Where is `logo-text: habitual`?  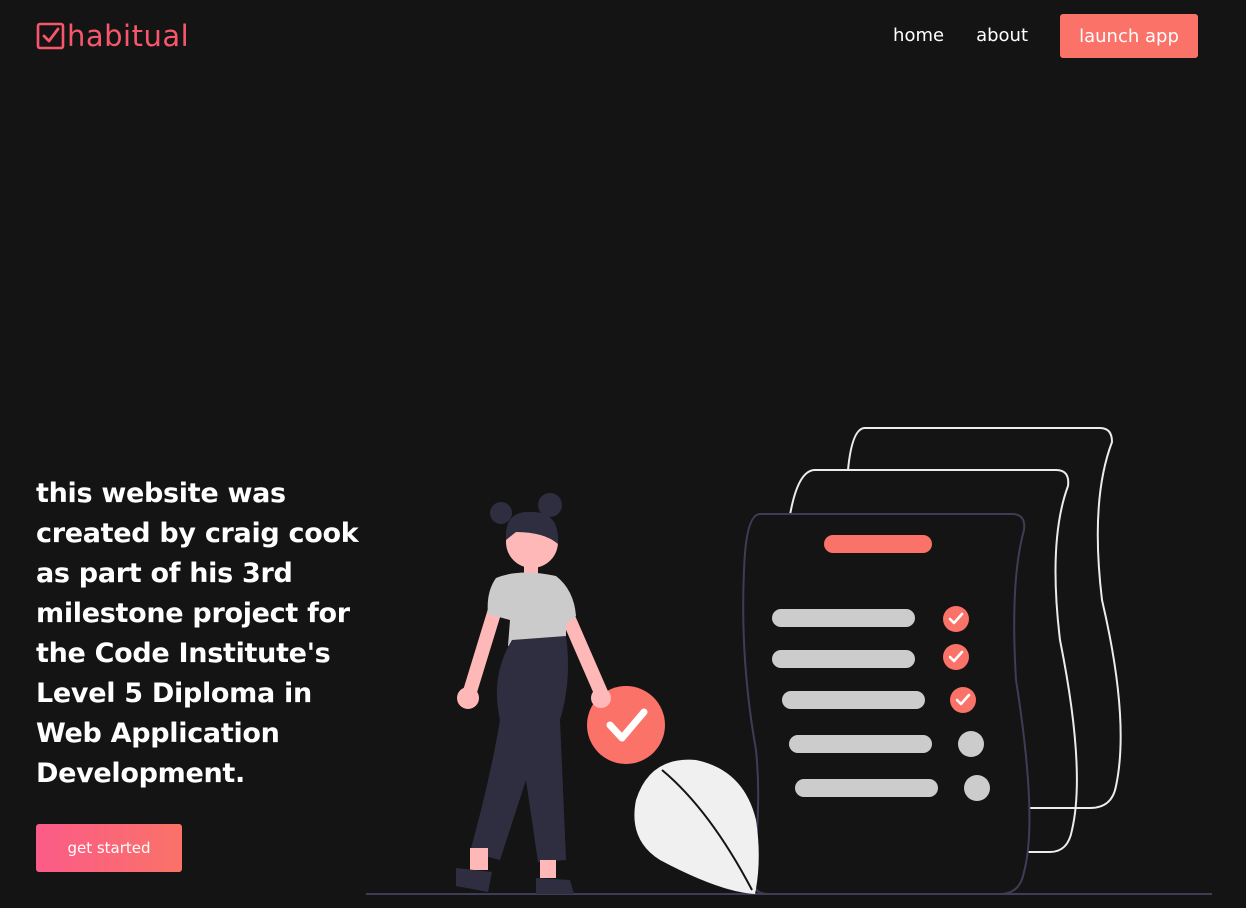
logo-text: habitual is located at coordinates (128, 36).